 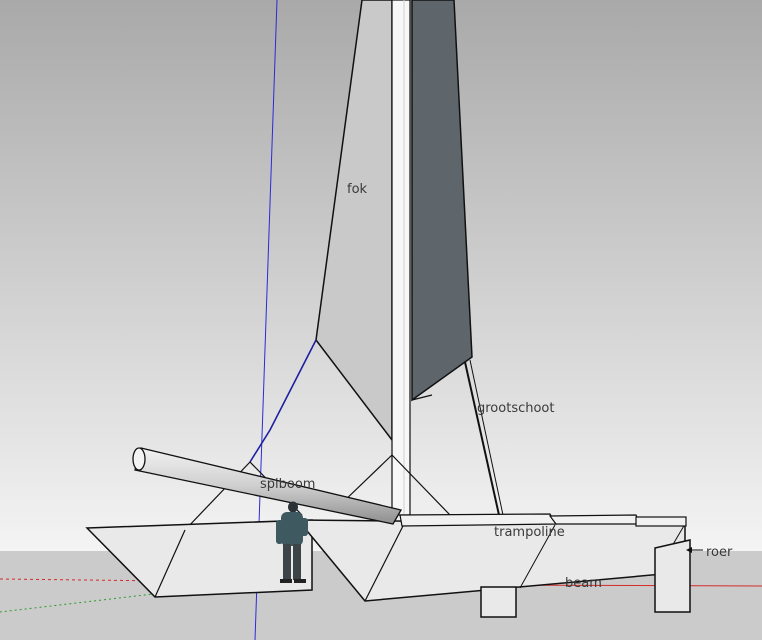 I want to click on label-grootschoot: grootschoot, so click(x=515, y=408).